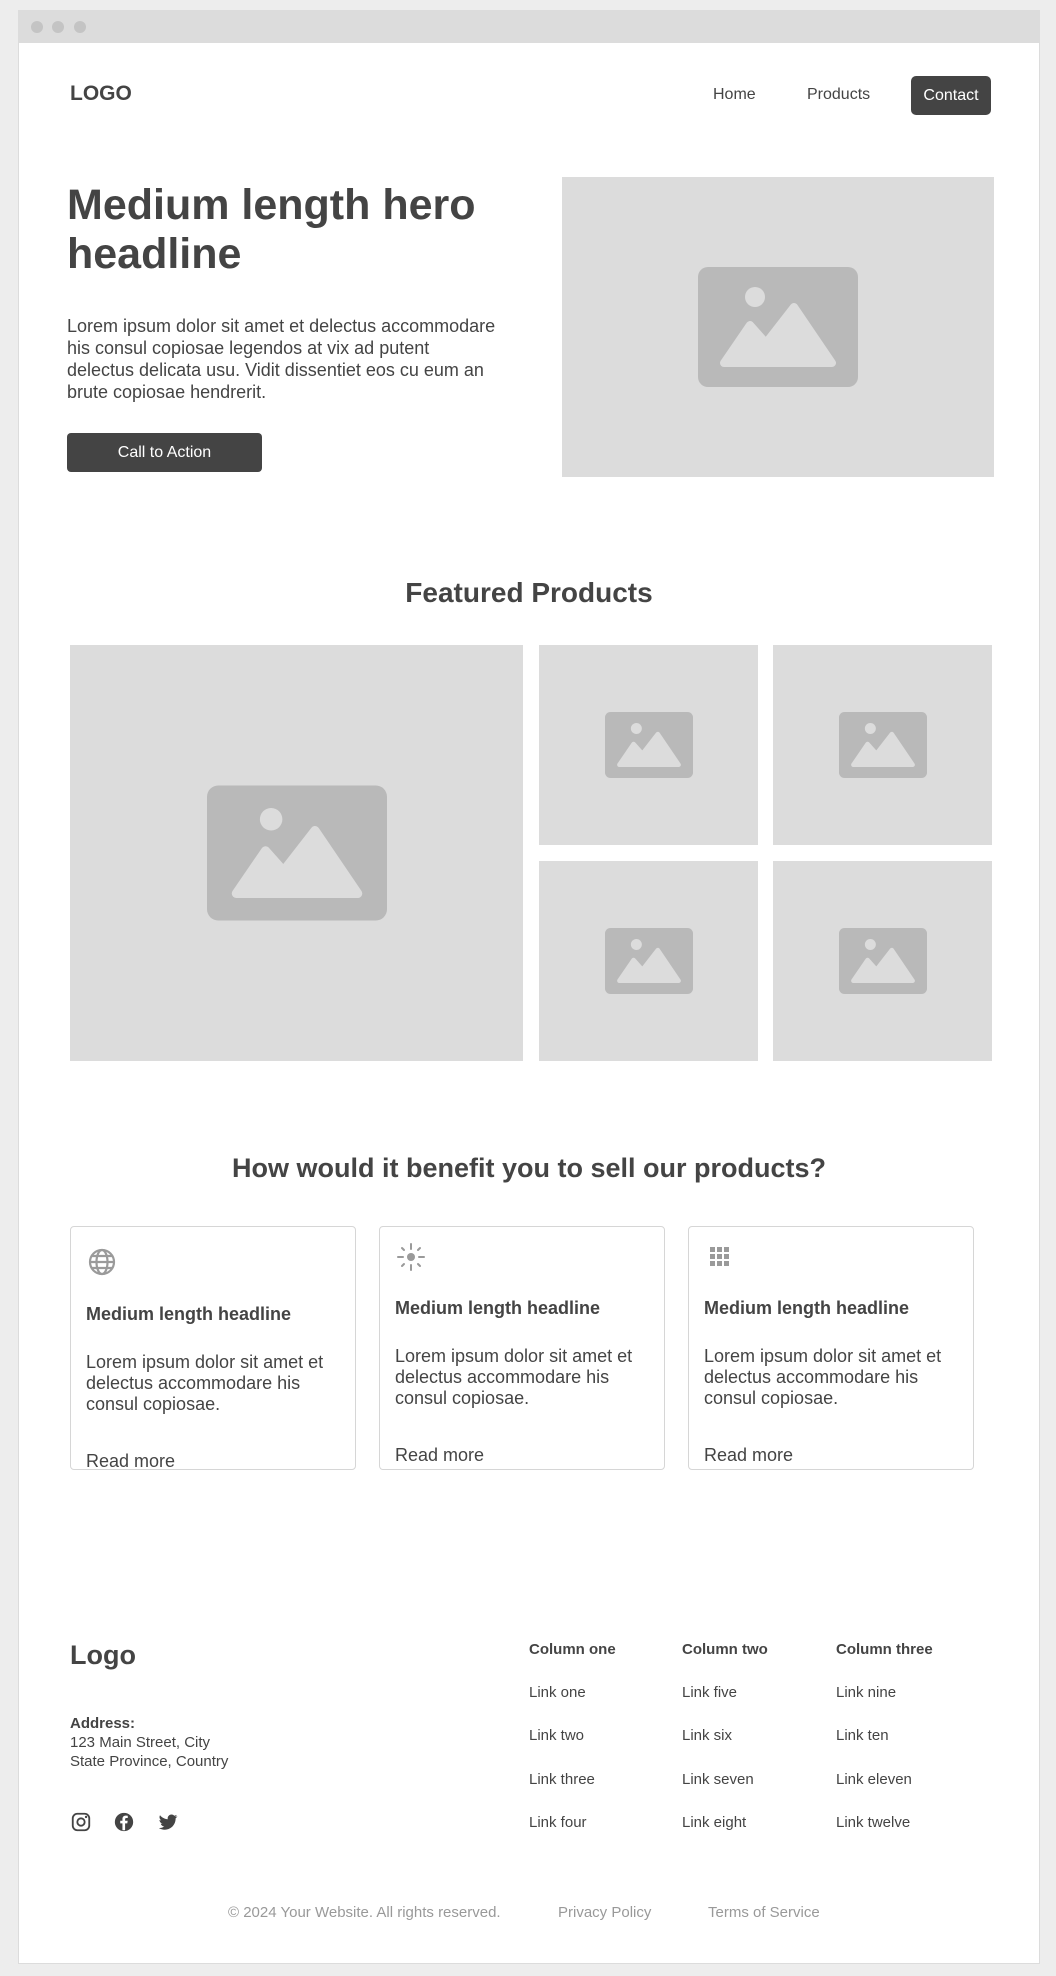 The image size is (1056, 1976). What do you see at coordinates (866, 1692) in the screenshot?
I see `footer-link: Link nine` at bounding box center [866, 1692].